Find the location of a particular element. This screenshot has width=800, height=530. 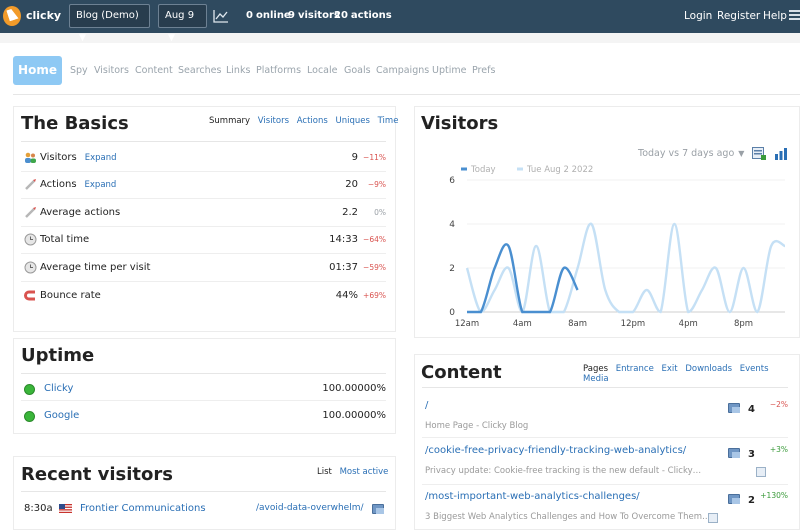

actions-stat: 20 actions is located at coordinates (363, 15).